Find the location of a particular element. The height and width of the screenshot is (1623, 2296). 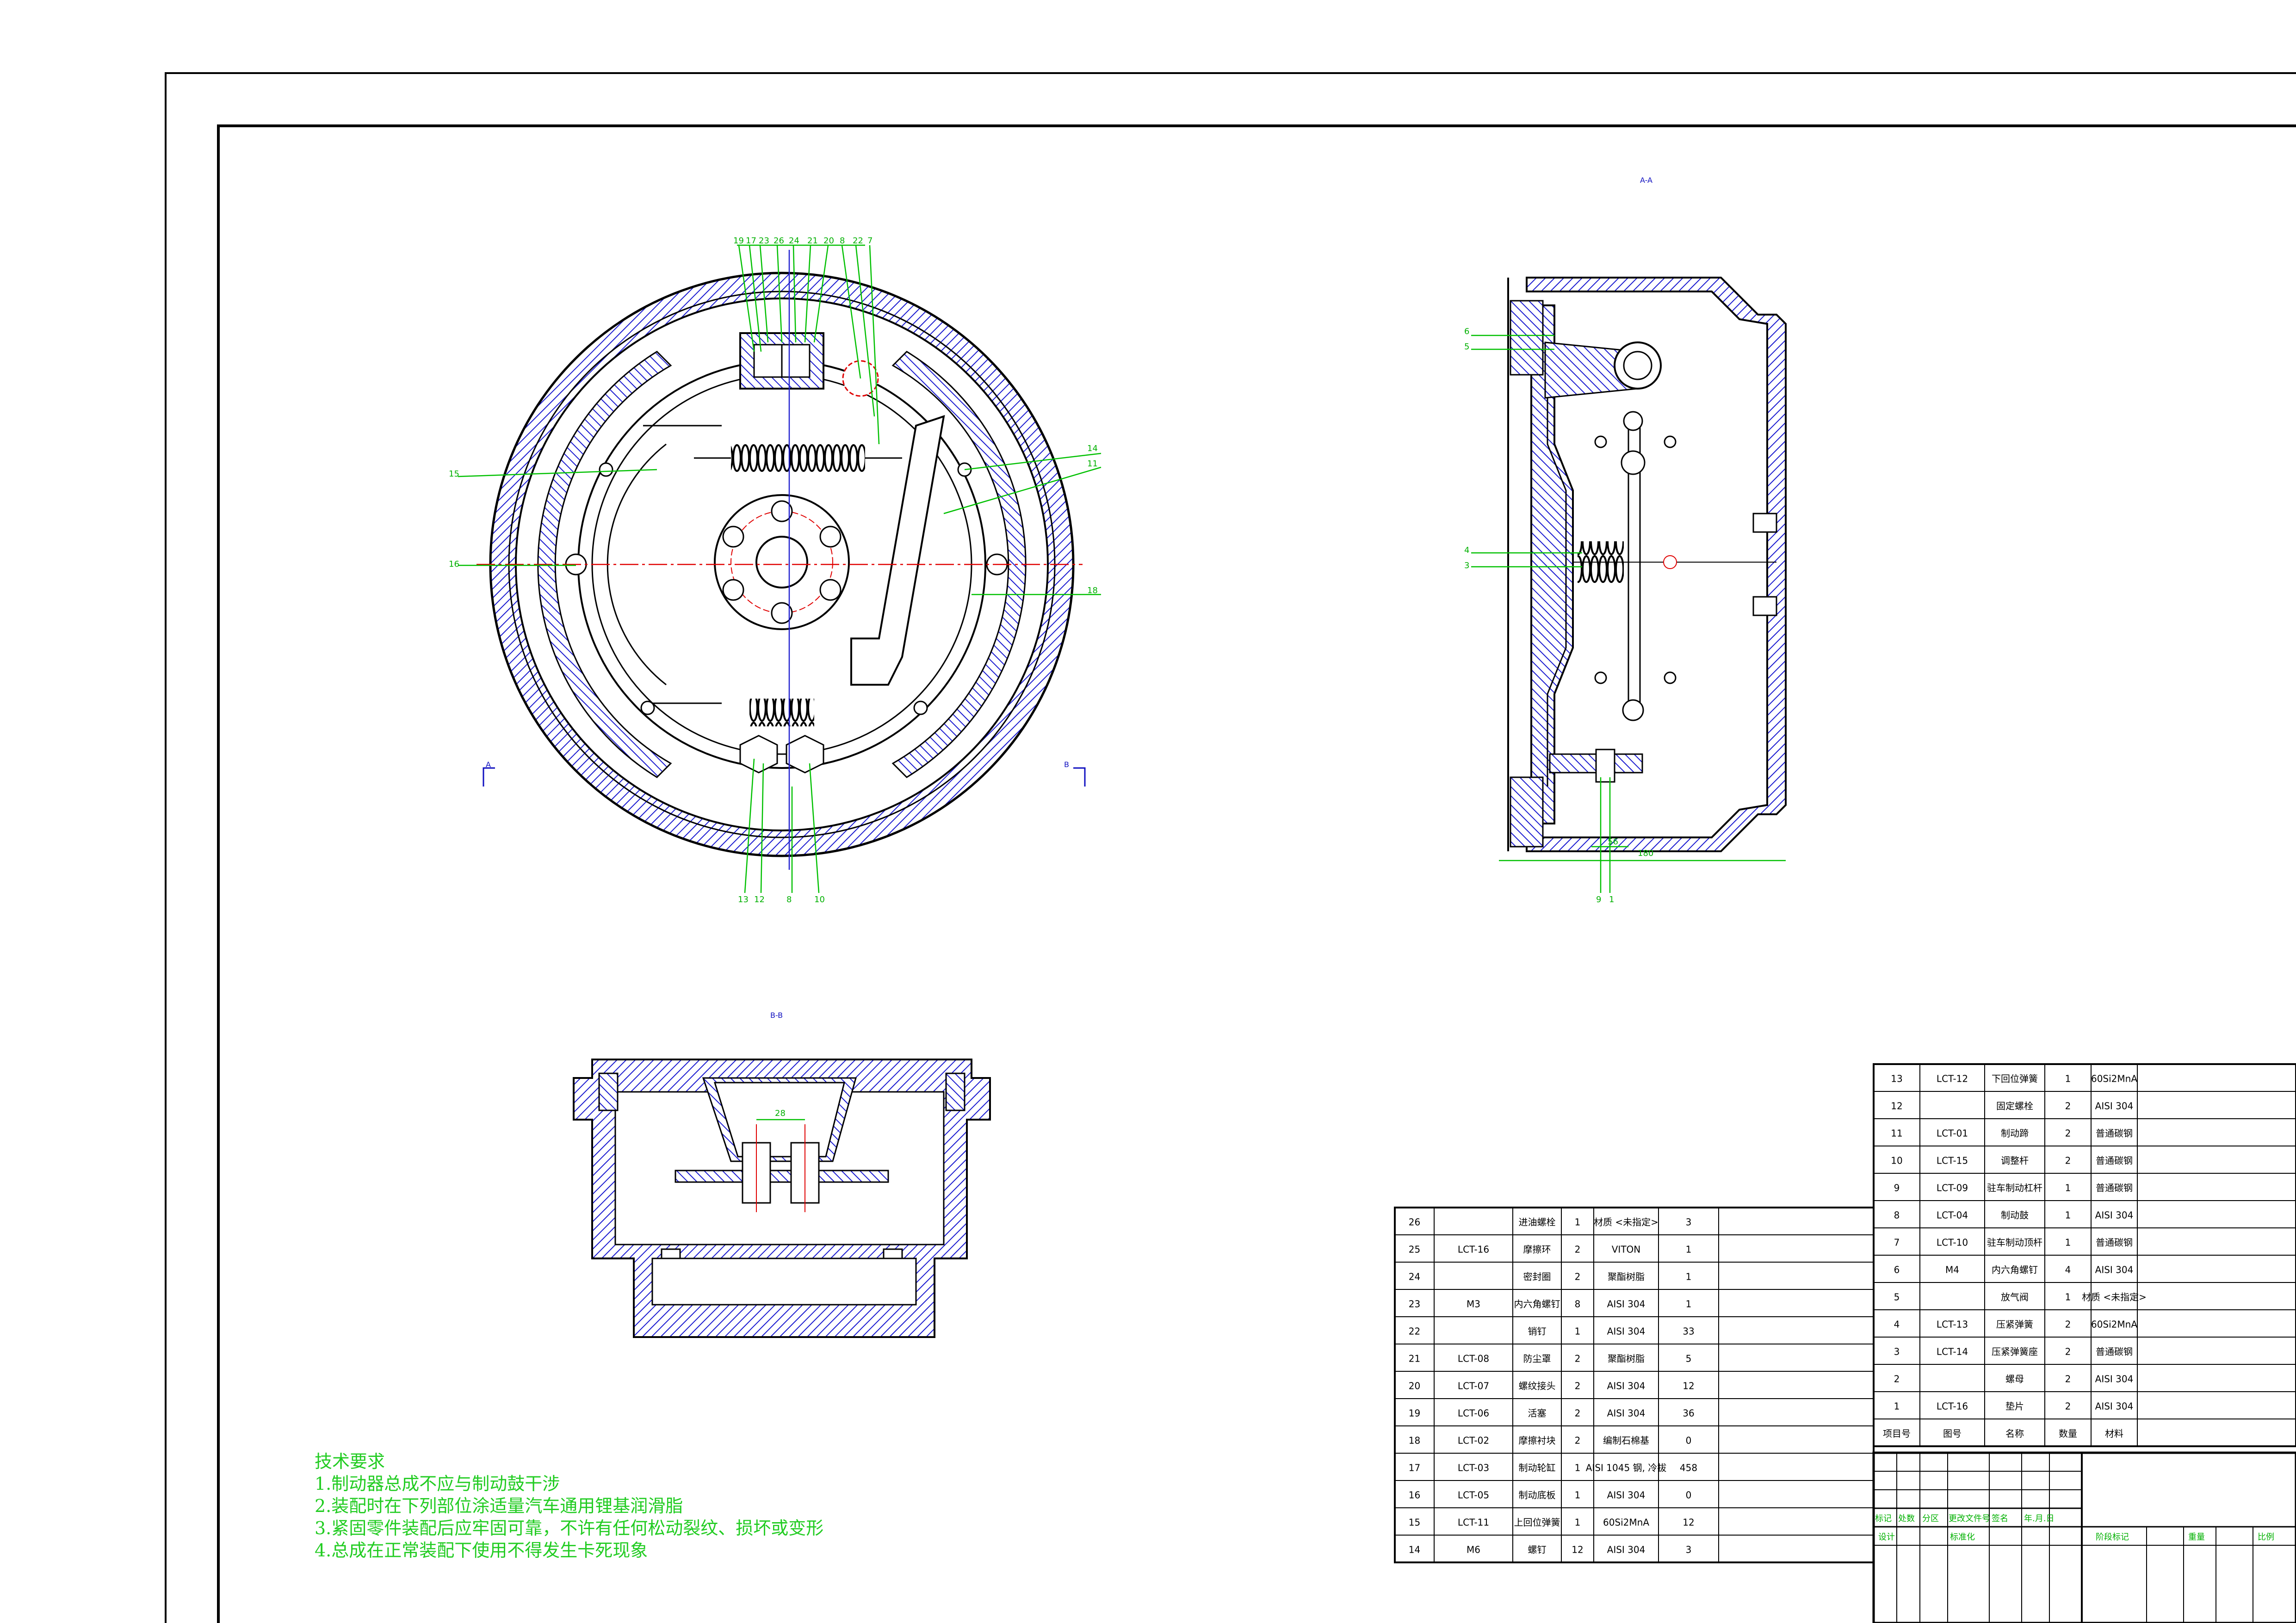

section-view-a-a: A-A 6 5 4 3 9 1 180 56 is located at coordinates (1626, 540).